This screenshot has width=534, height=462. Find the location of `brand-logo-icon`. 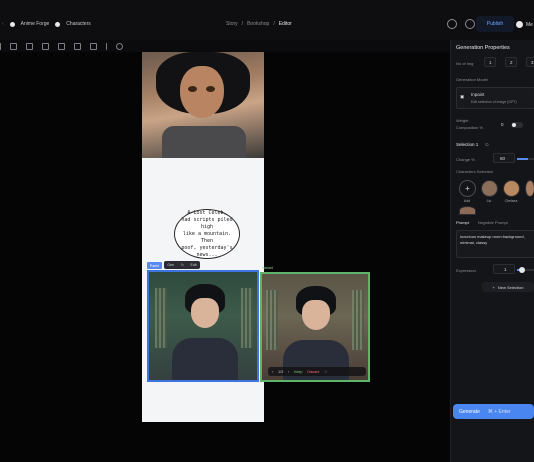

brand-logo-icon is located at coordinates (12, 24).